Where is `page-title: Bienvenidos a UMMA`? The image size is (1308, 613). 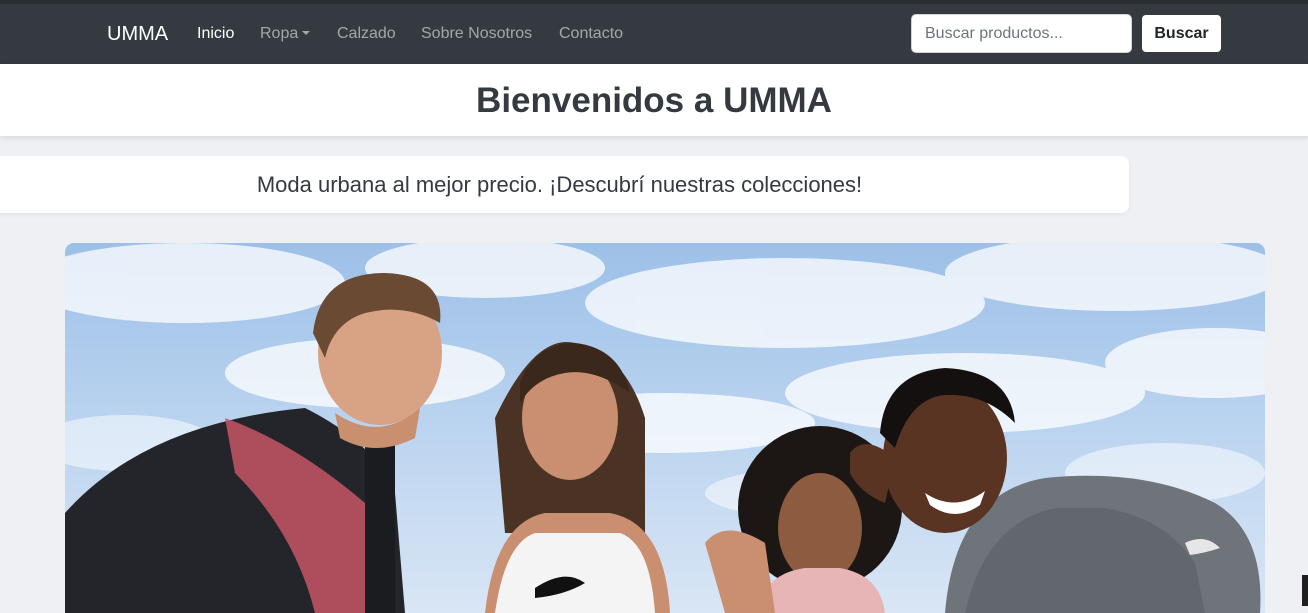
page-title: Bienvenidos a UMMA is located at coordinates (654, 100).